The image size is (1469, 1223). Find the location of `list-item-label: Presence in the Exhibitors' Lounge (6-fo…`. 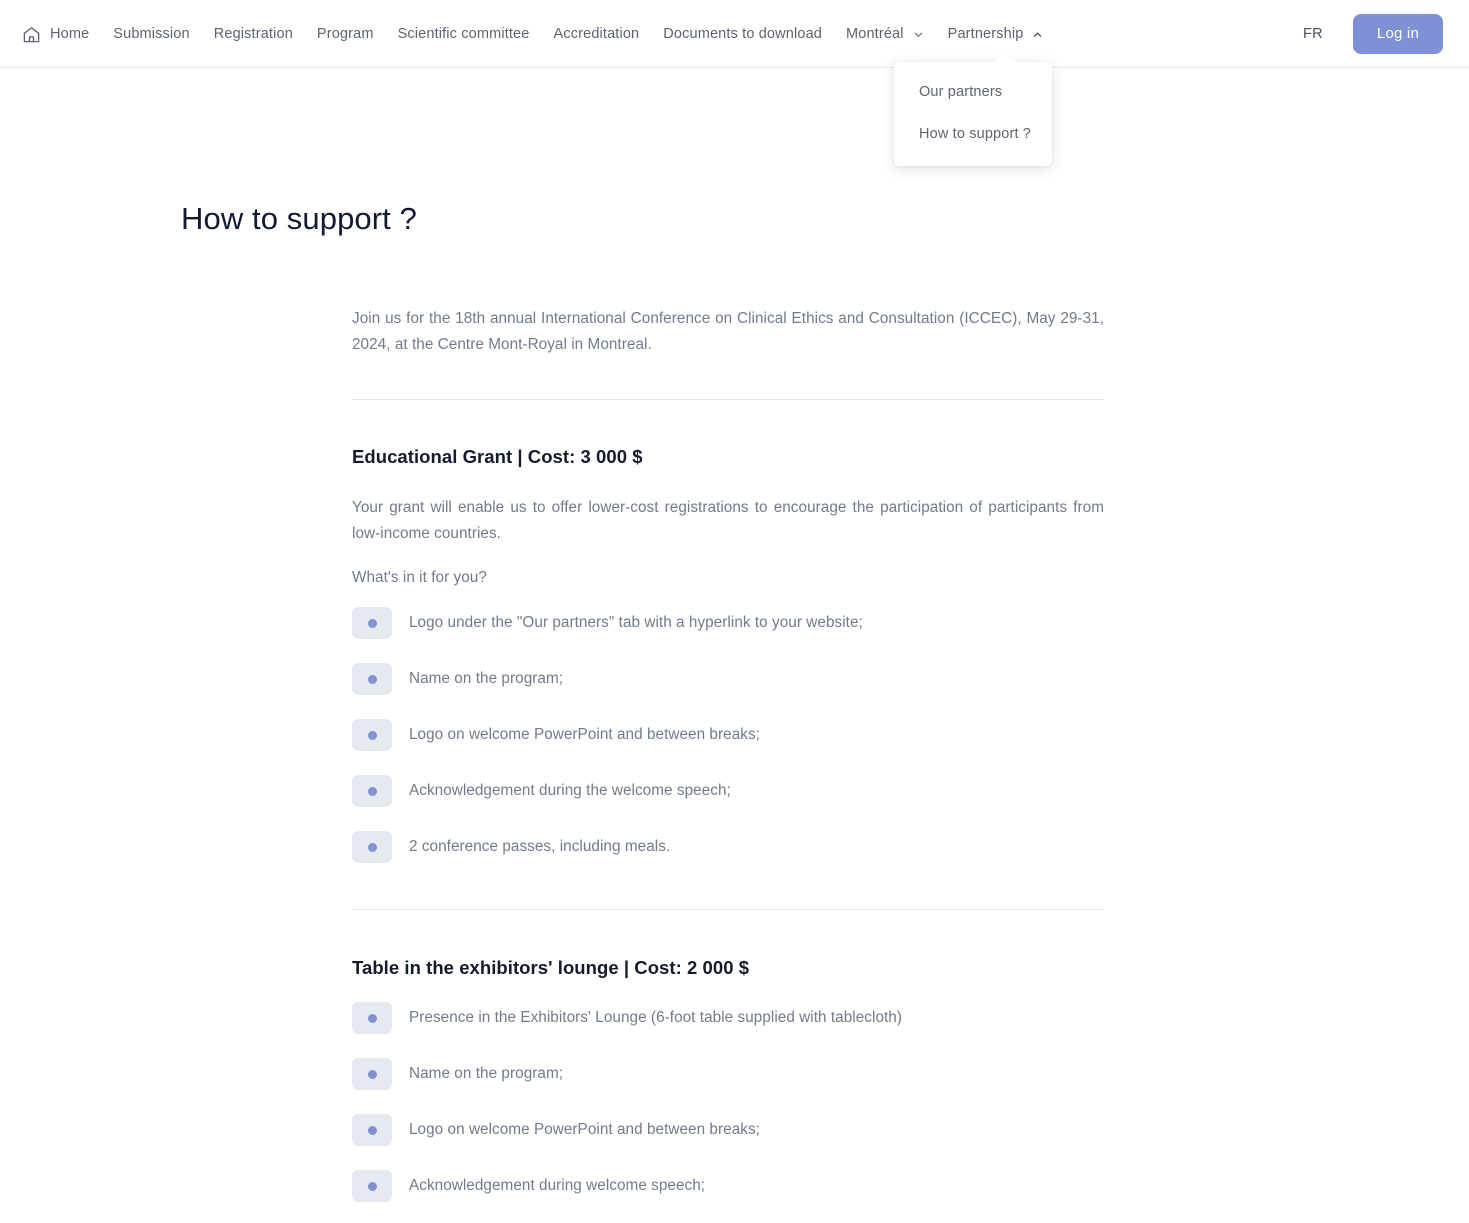

list-item-label: Presence in the Exhibitors' Lounge (6-fo… is located at coordinates (656, 1017).